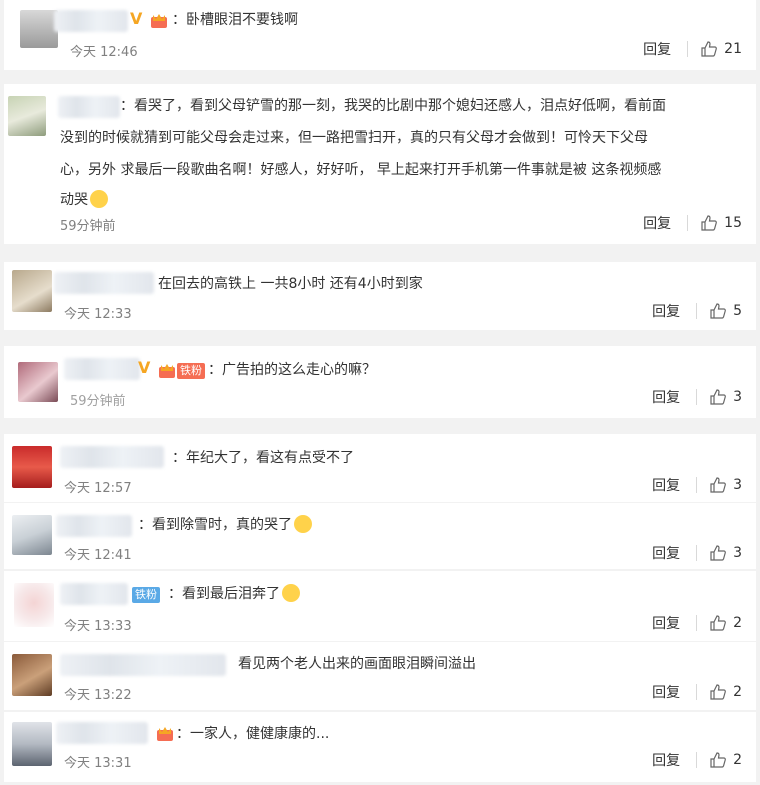 Image resolution: width=760 pixels, height=785 pixels. What do you see at coordinates (380, 536) in the screenshot?
I see `comment-item: ：看到除雪时，真的哭了 今天 12:41 回复 3` at bounding box center [380, 536].